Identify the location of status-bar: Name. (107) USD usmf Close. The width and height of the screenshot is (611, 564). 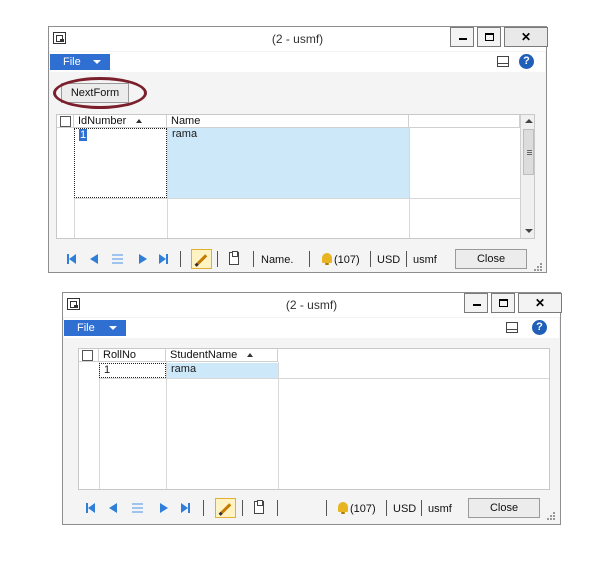
(297, 259).